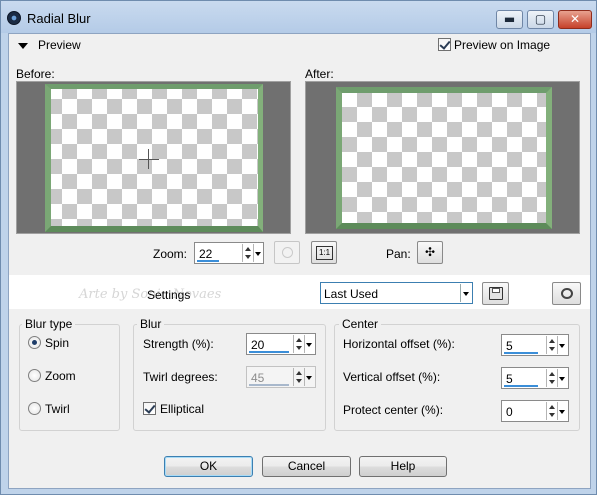 Image resolution: width=597 pixels, height=495 pixels. I want to click on radio-zoom, so click(34, 375).